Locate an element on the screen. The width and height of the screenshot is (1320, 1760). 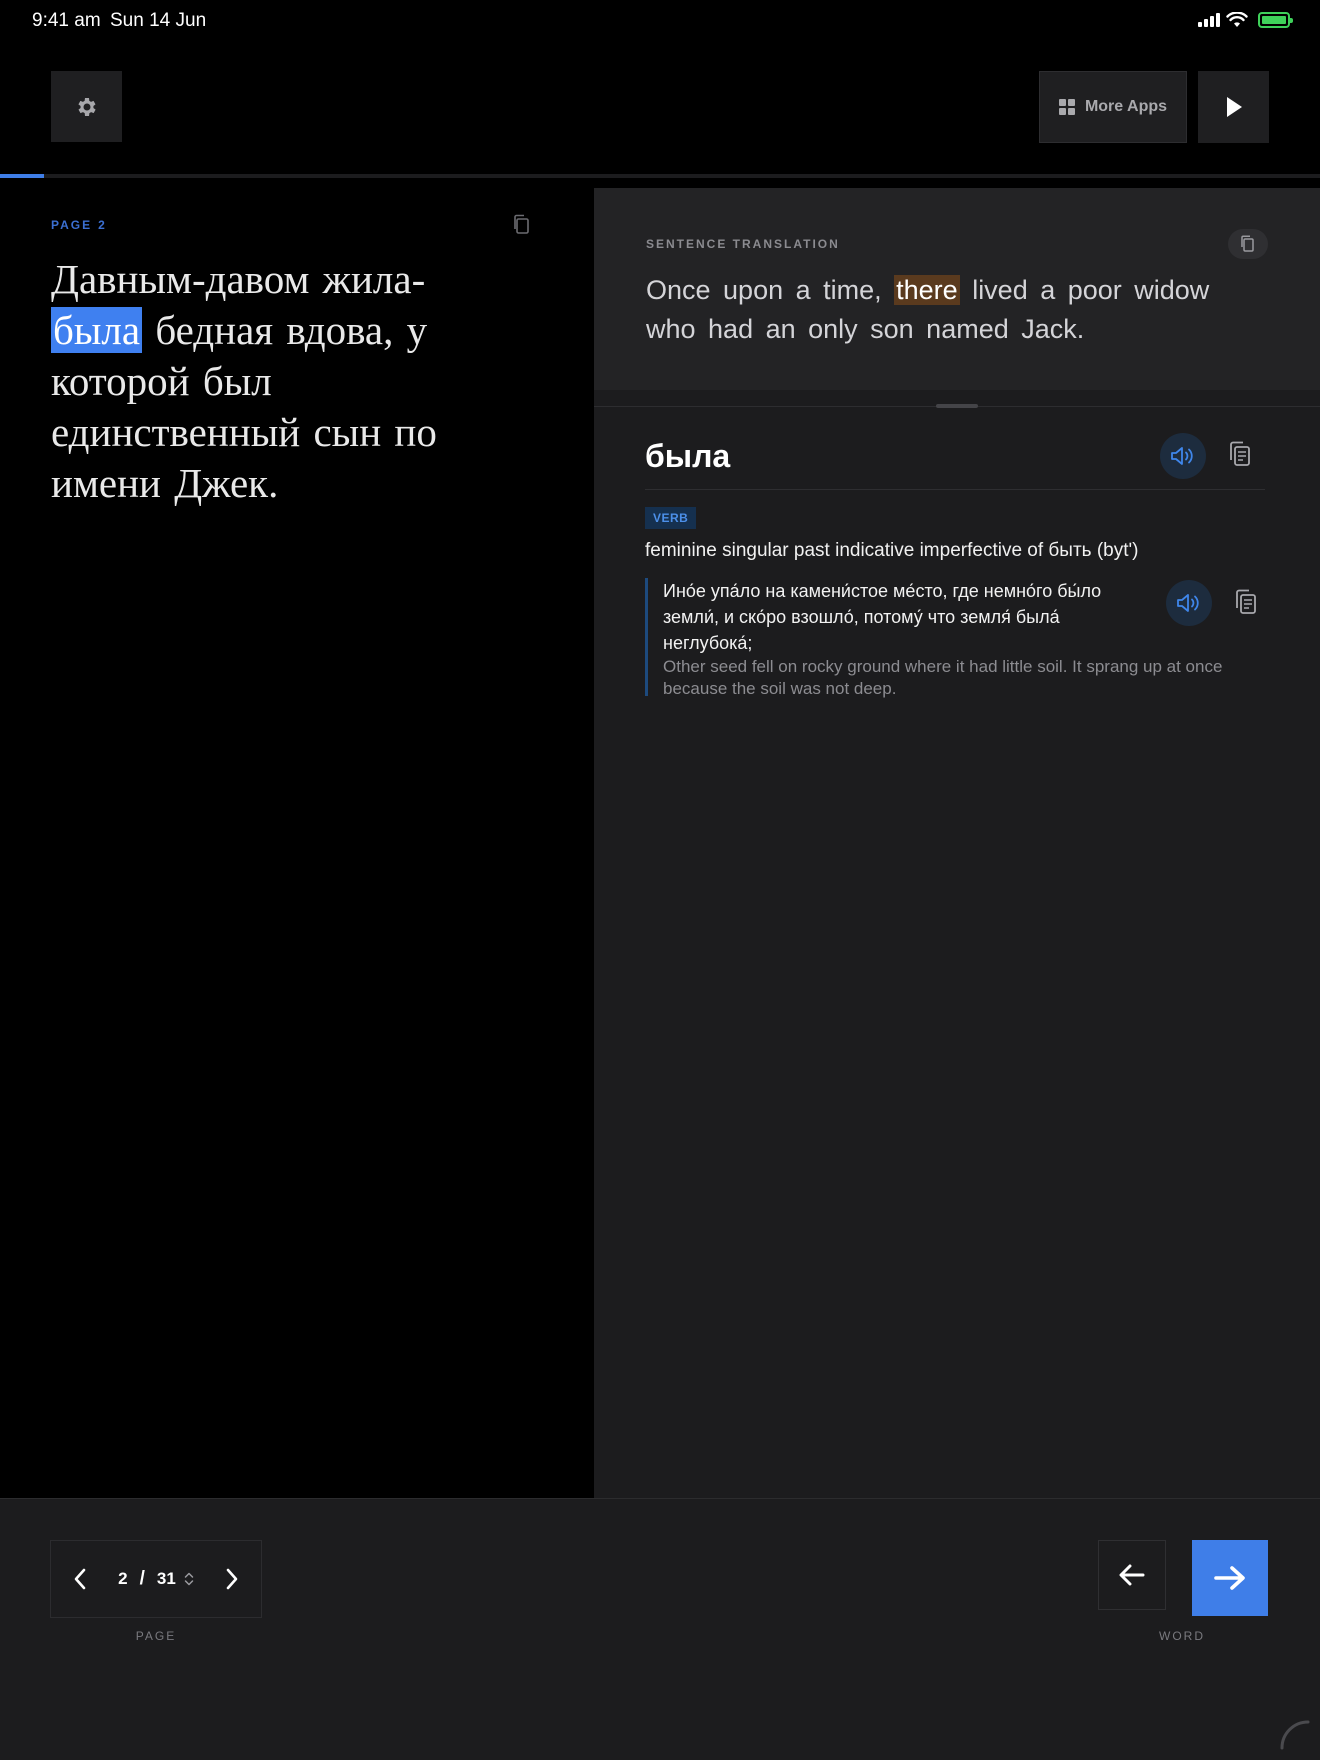
chevron-up-down-icon is located at coordinates (189, 1579).